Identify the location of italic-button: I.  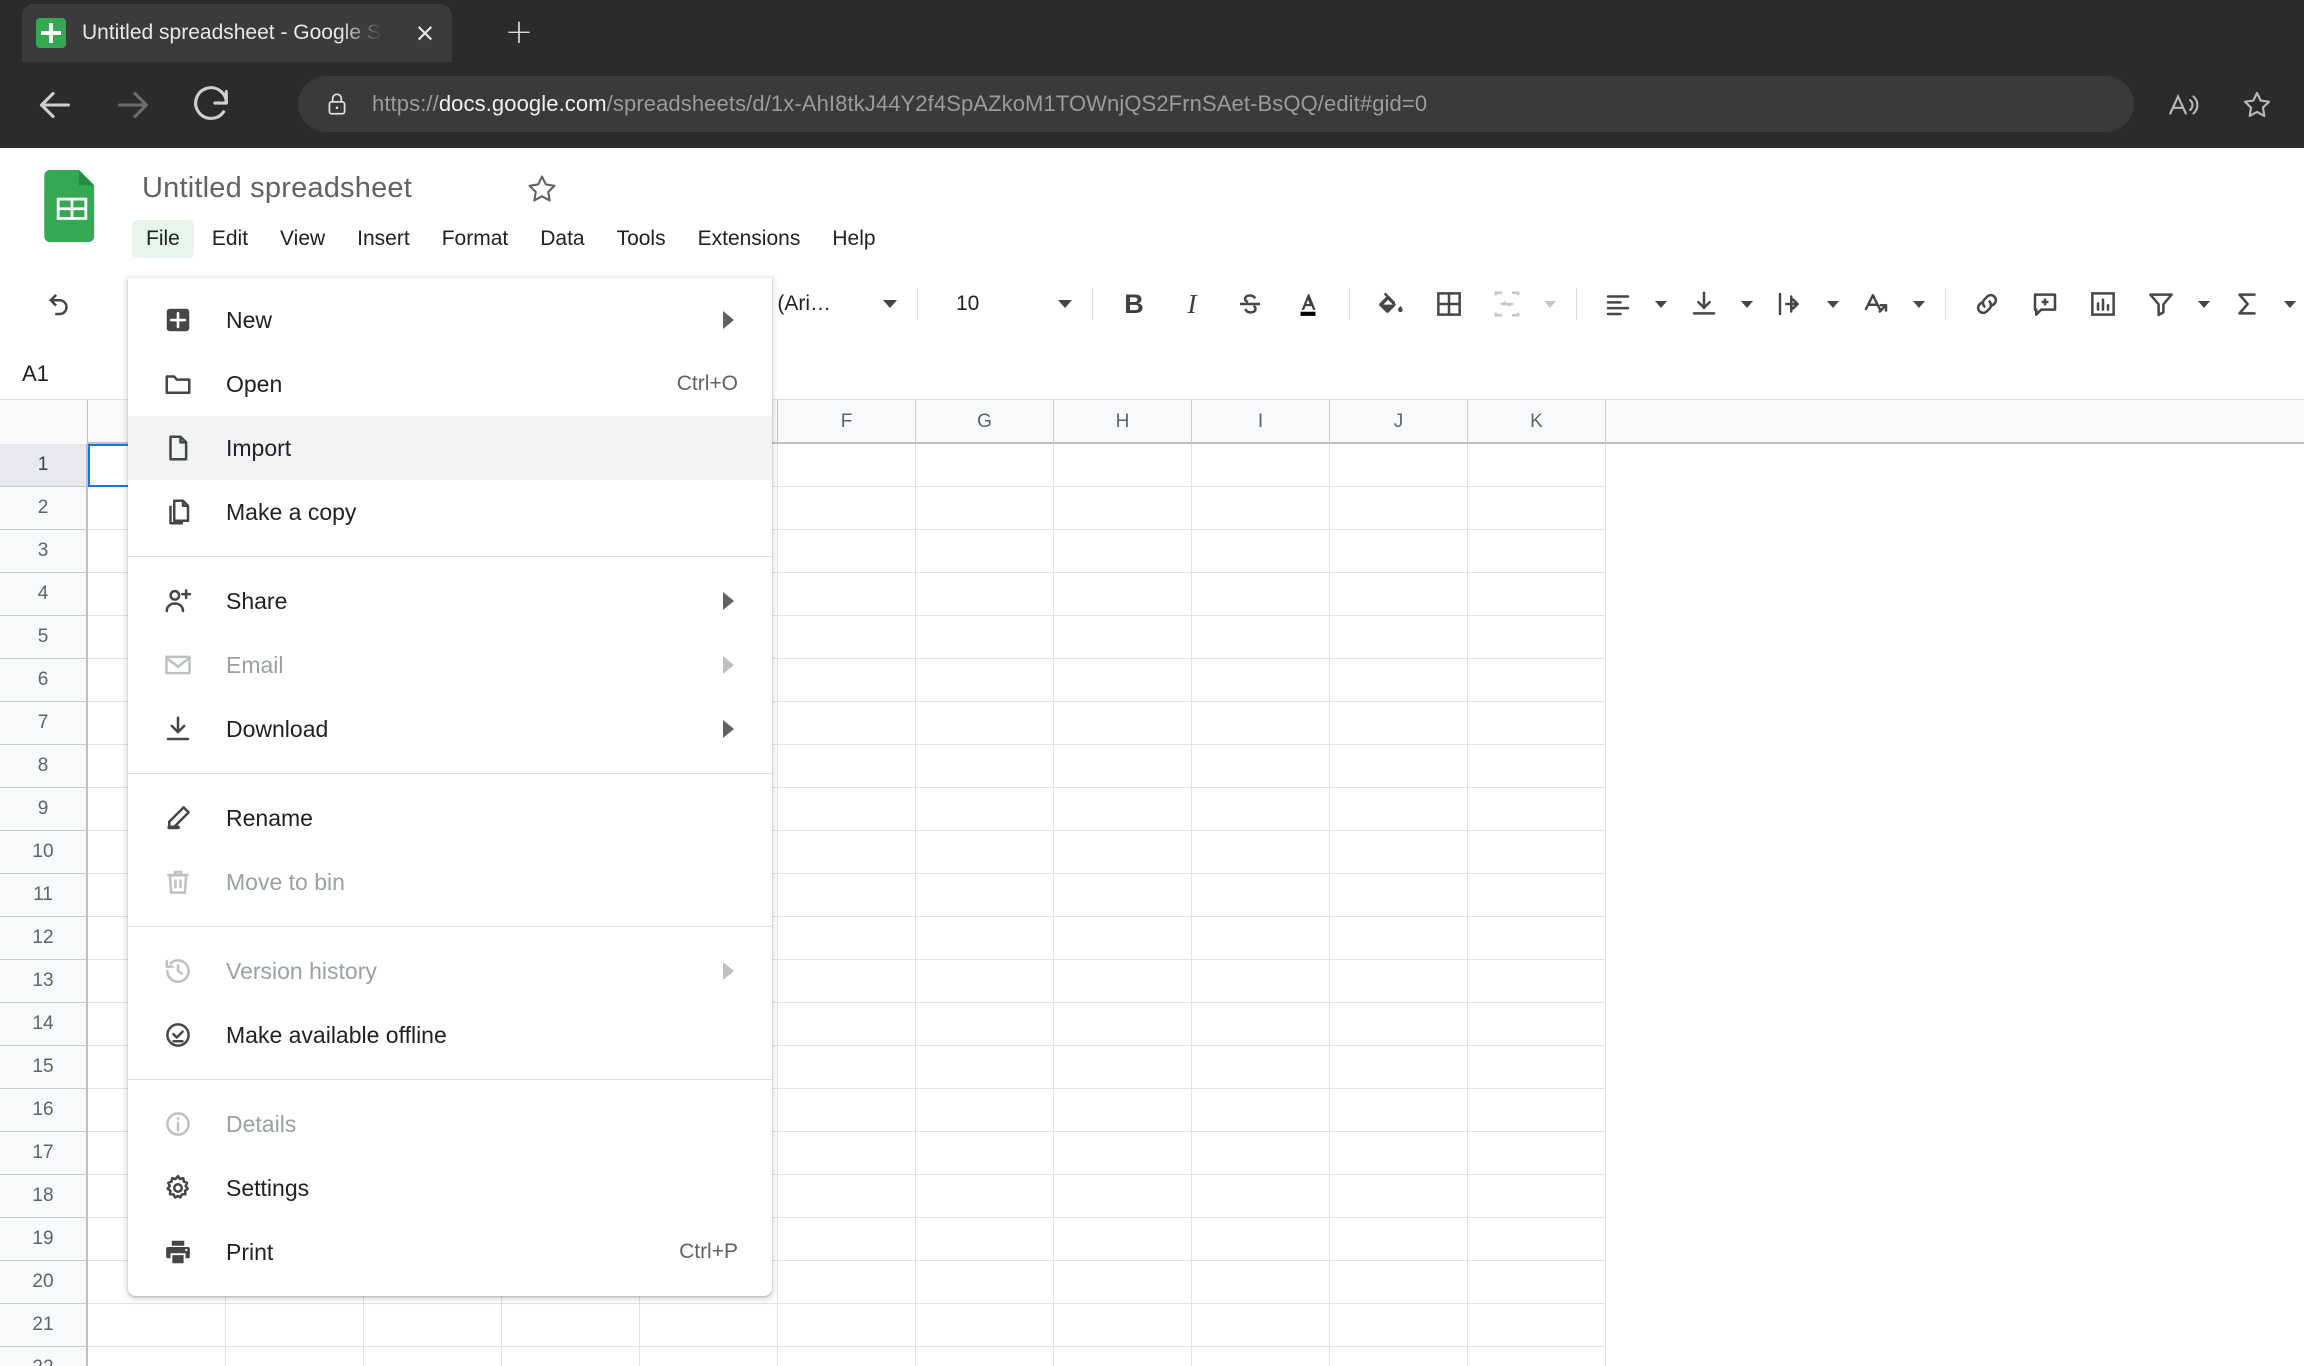
(1192, 304).